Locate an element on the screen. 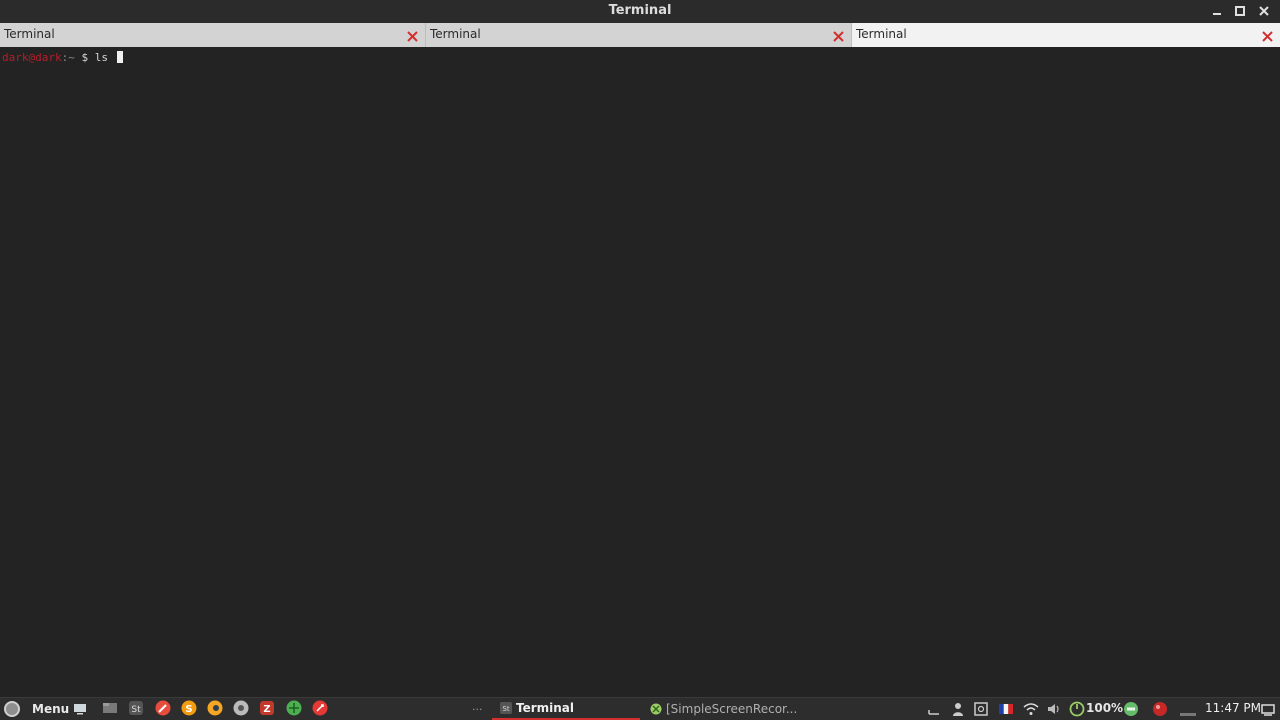 The height and width of the screenshot is (720, 1280). tab-terminal-2: Terminal is located at coordinates (639, 35).